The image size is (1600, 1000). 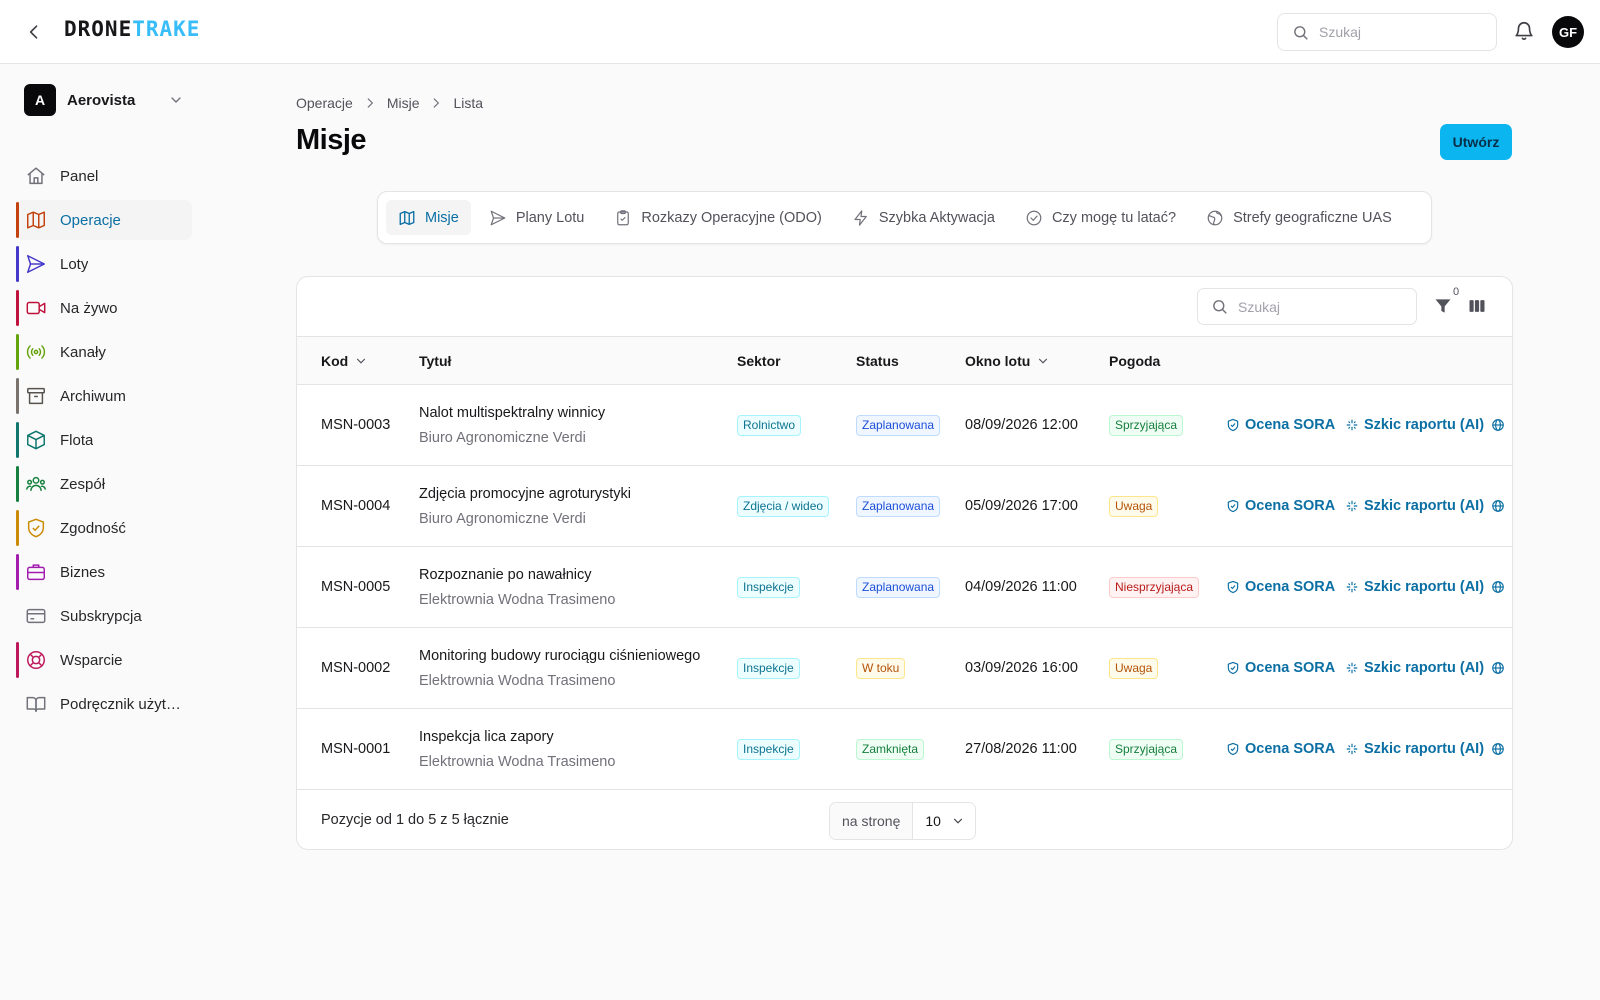 I want to click on sidebar-item-biznes: Biznes, so click(x=104, y=572).